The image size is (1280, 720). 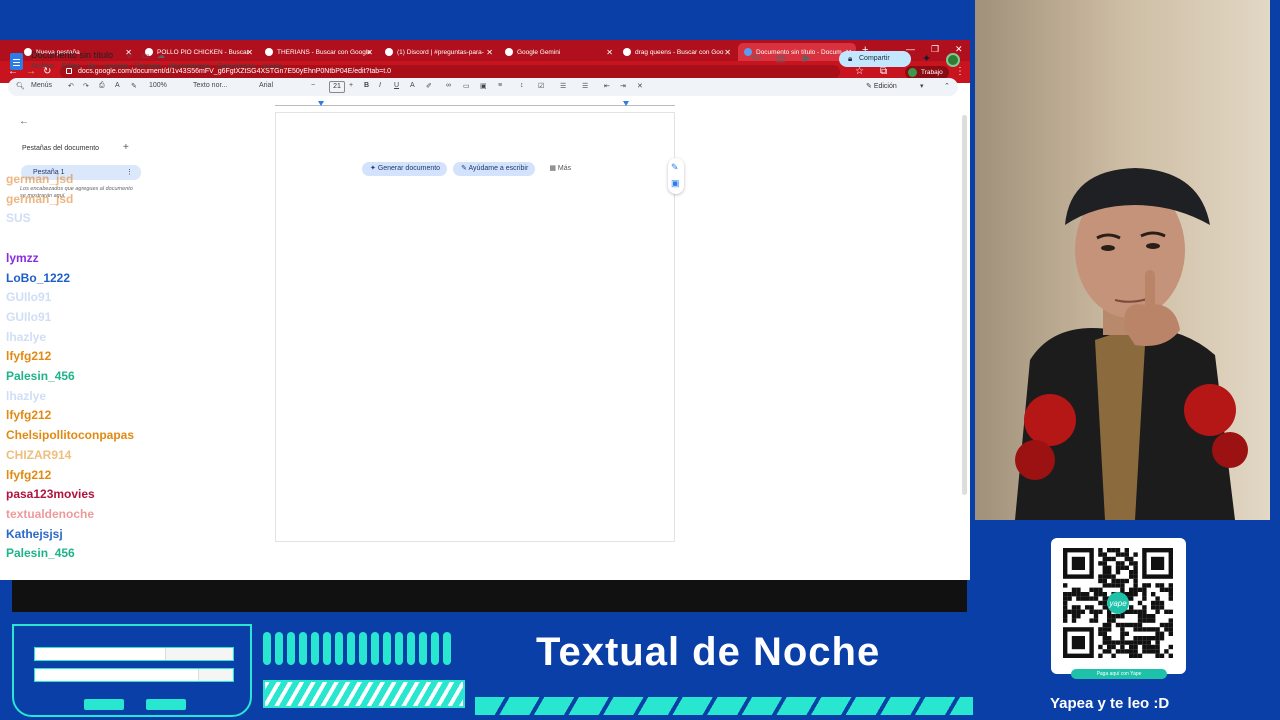 I want to click on move-folder-icon: ▭, so click(x=146, y=55).